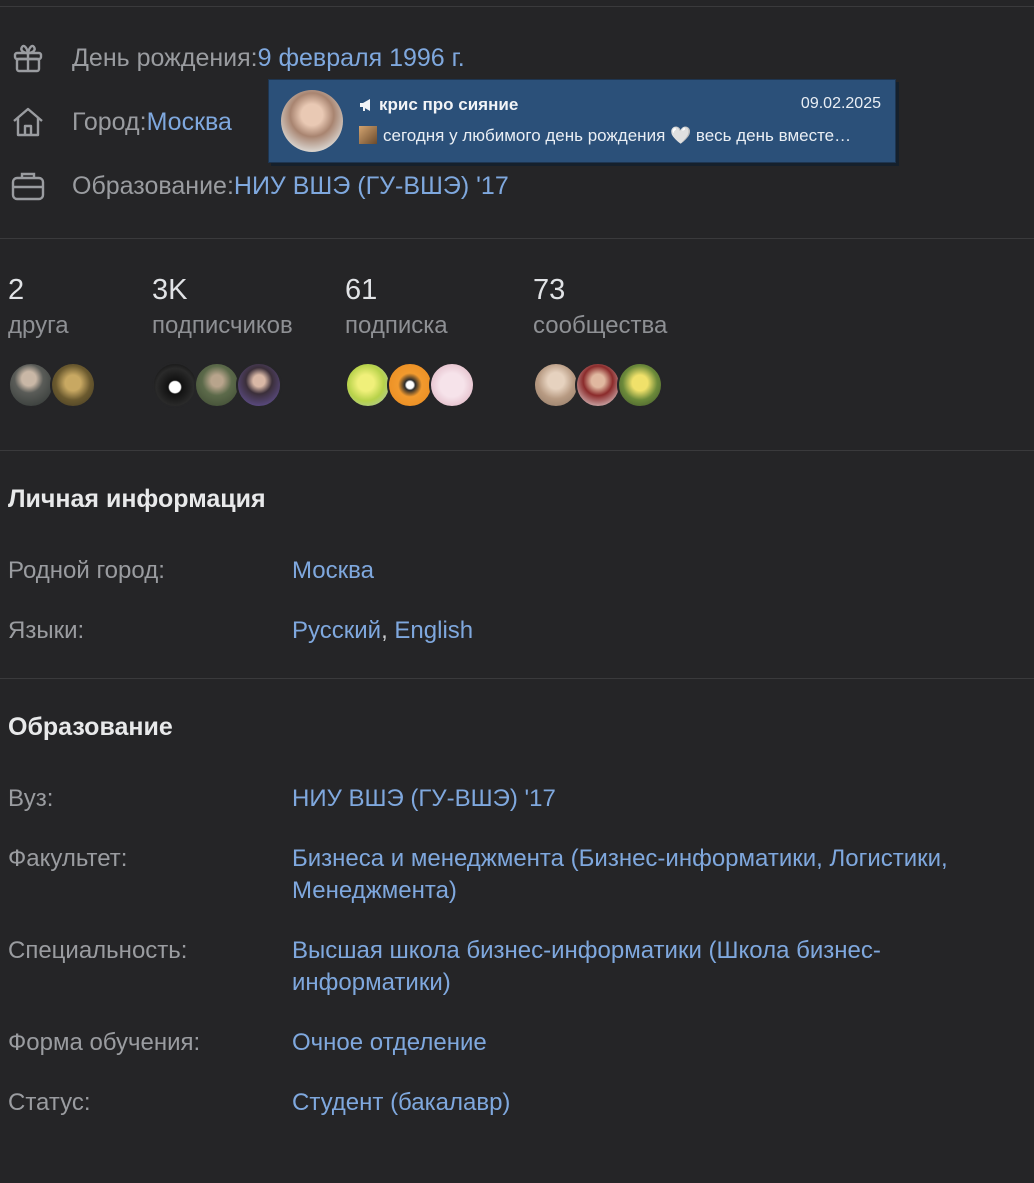 This screenshot has height=1183, width=1034. I want to click on friends-caption: друга, so click(38, 325).